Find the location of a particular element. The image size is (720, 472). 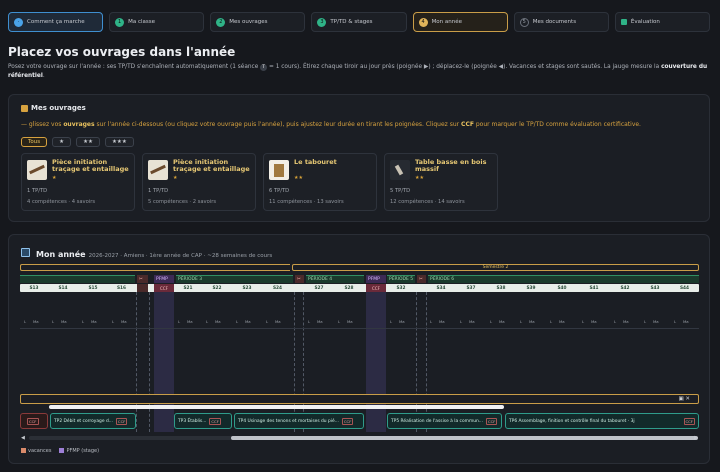

legend-pfmp: PFMP (stage) is located at coordinates (79, 451).